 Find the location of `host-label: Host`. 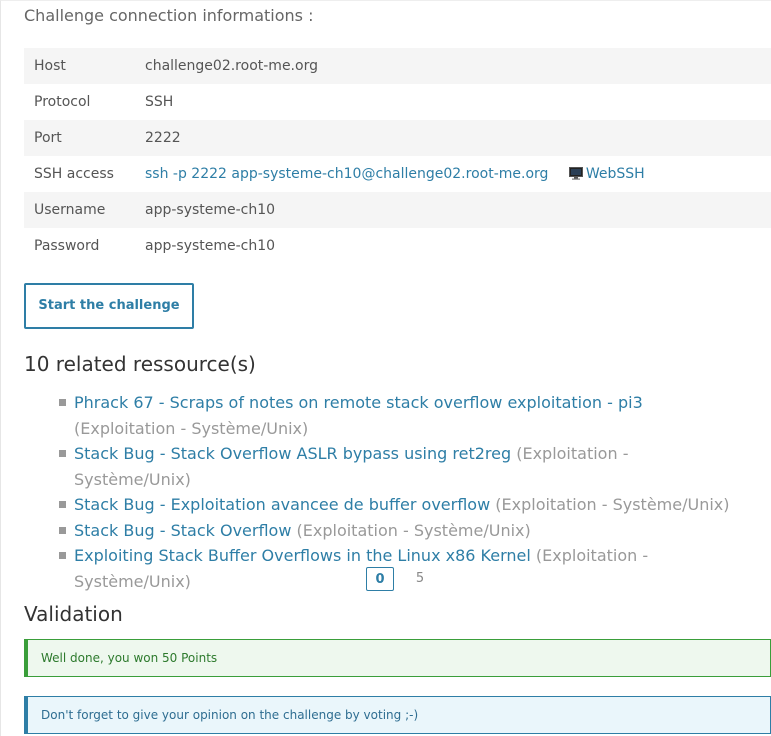

host-label: Host is located at coordinates (84, 66).